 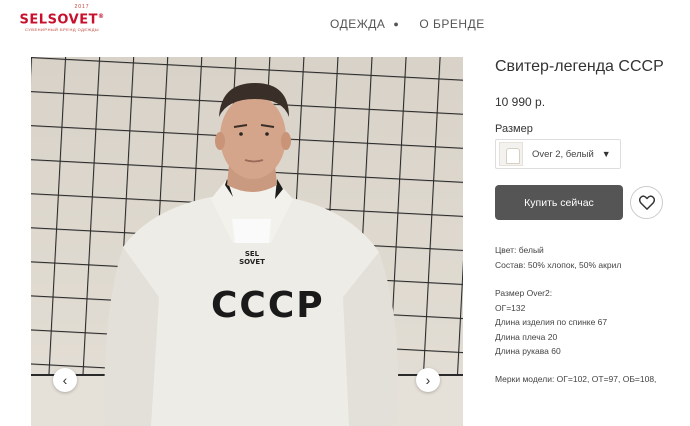 I want to click on nav-item-label: О БРЕНДЕ, so click(x=452, y=24).